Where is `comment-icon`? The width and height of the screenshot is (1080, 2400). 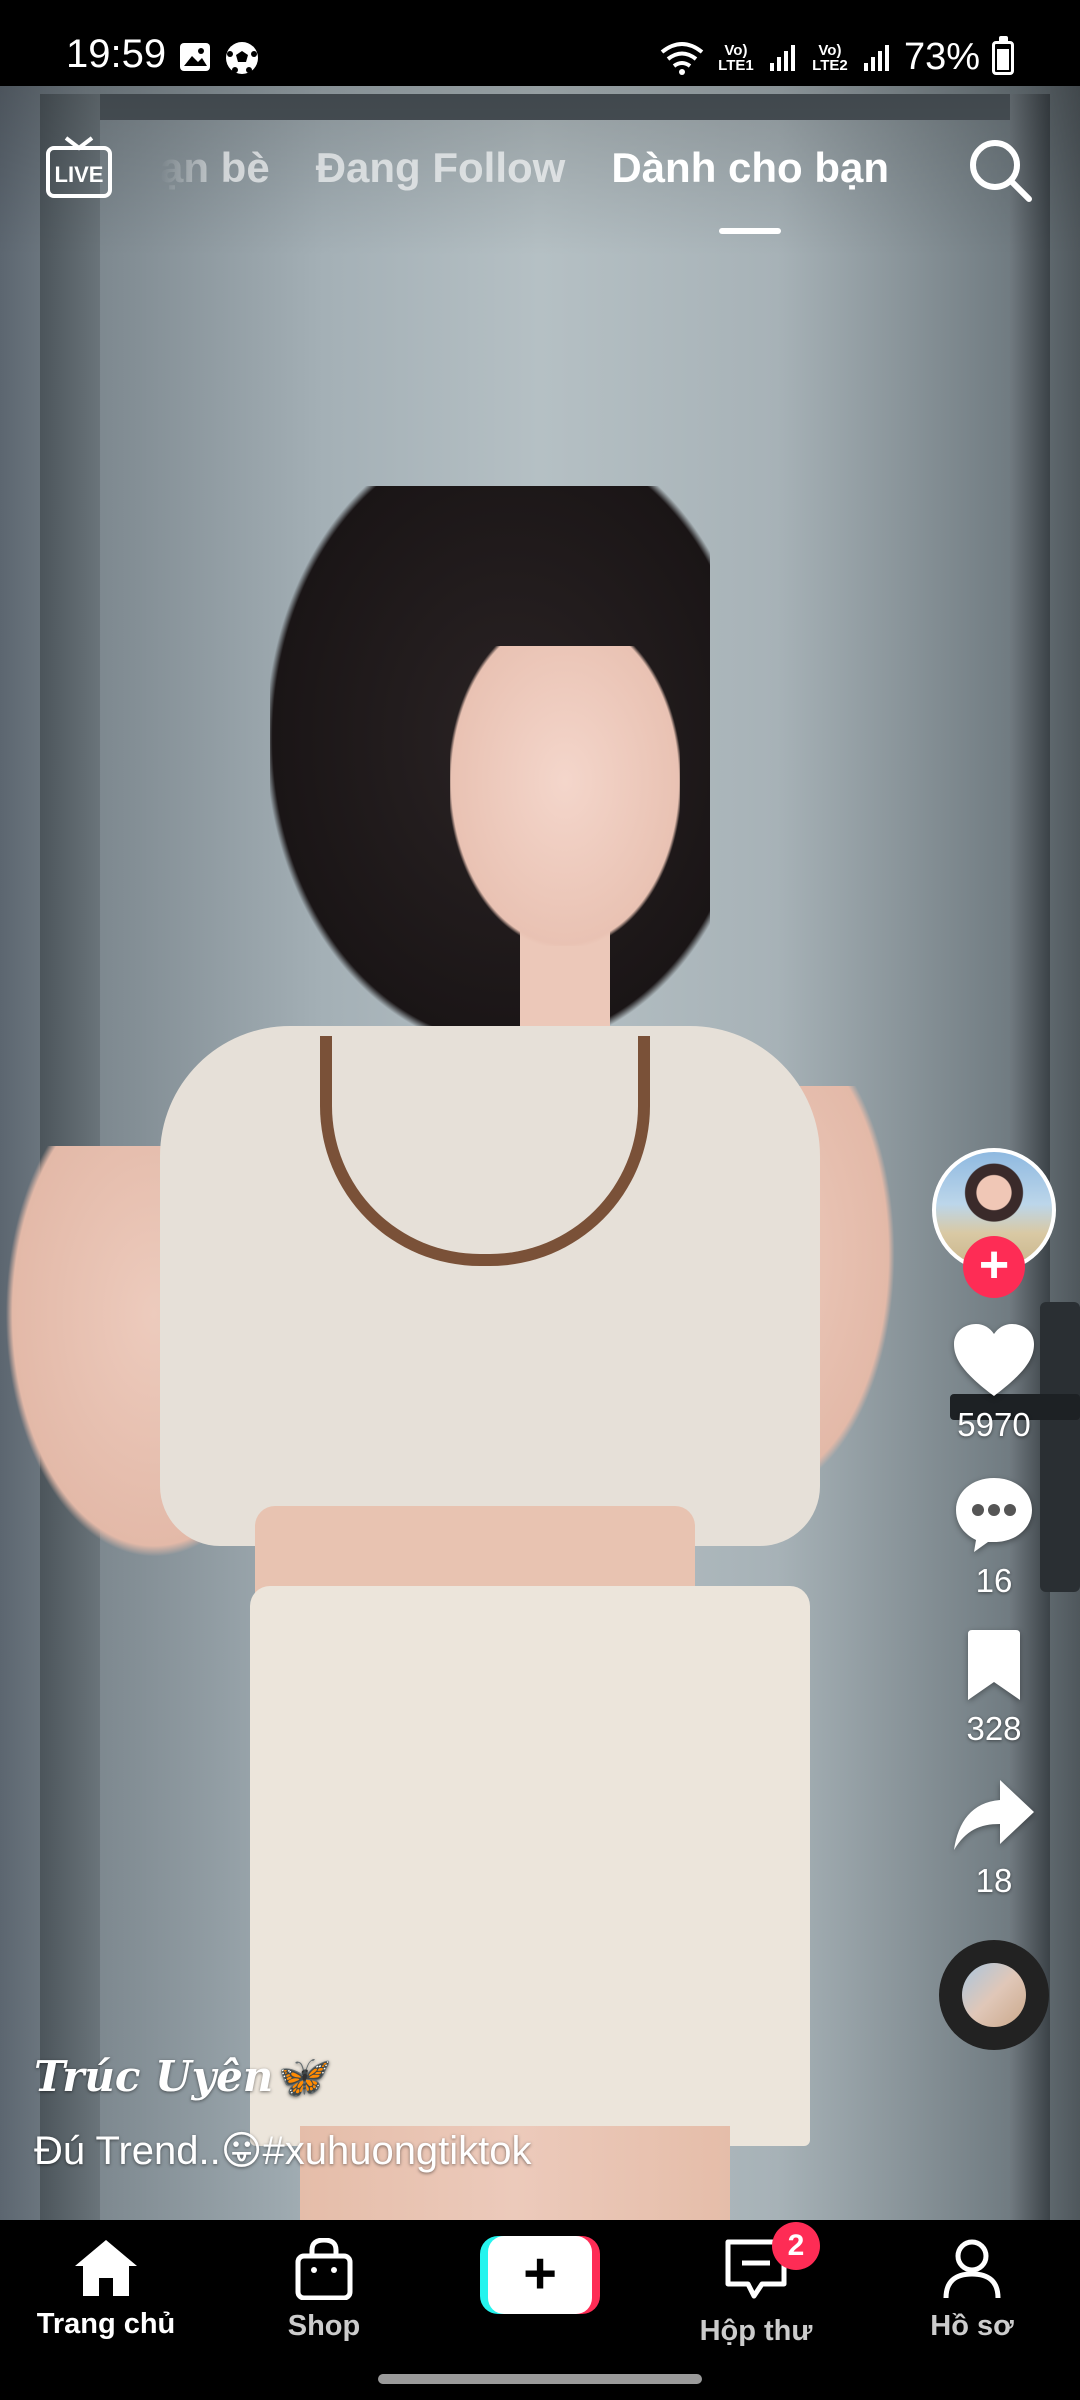
comment-icon is located at coordinates (994, 1514).